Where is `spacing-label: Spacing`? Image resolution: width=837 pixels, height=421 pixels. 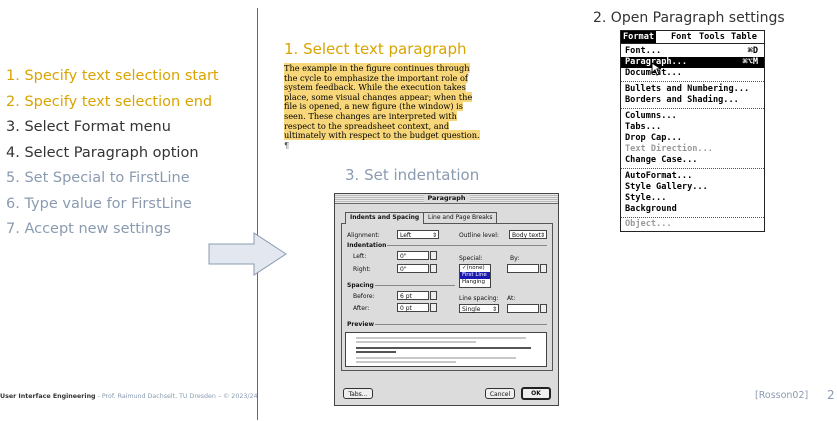
spacing-label: Spacing is located at coordinates (360, 285).